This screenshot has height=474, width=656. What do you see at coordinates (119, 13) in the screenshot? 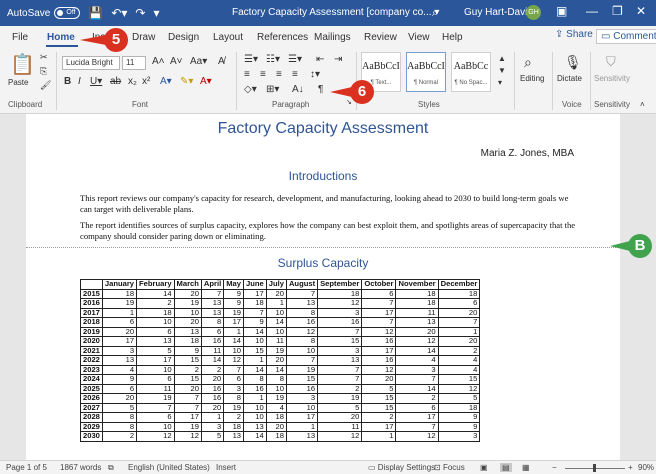
I see `undo-icon: ↶▾` at bounding box center [119, 13].